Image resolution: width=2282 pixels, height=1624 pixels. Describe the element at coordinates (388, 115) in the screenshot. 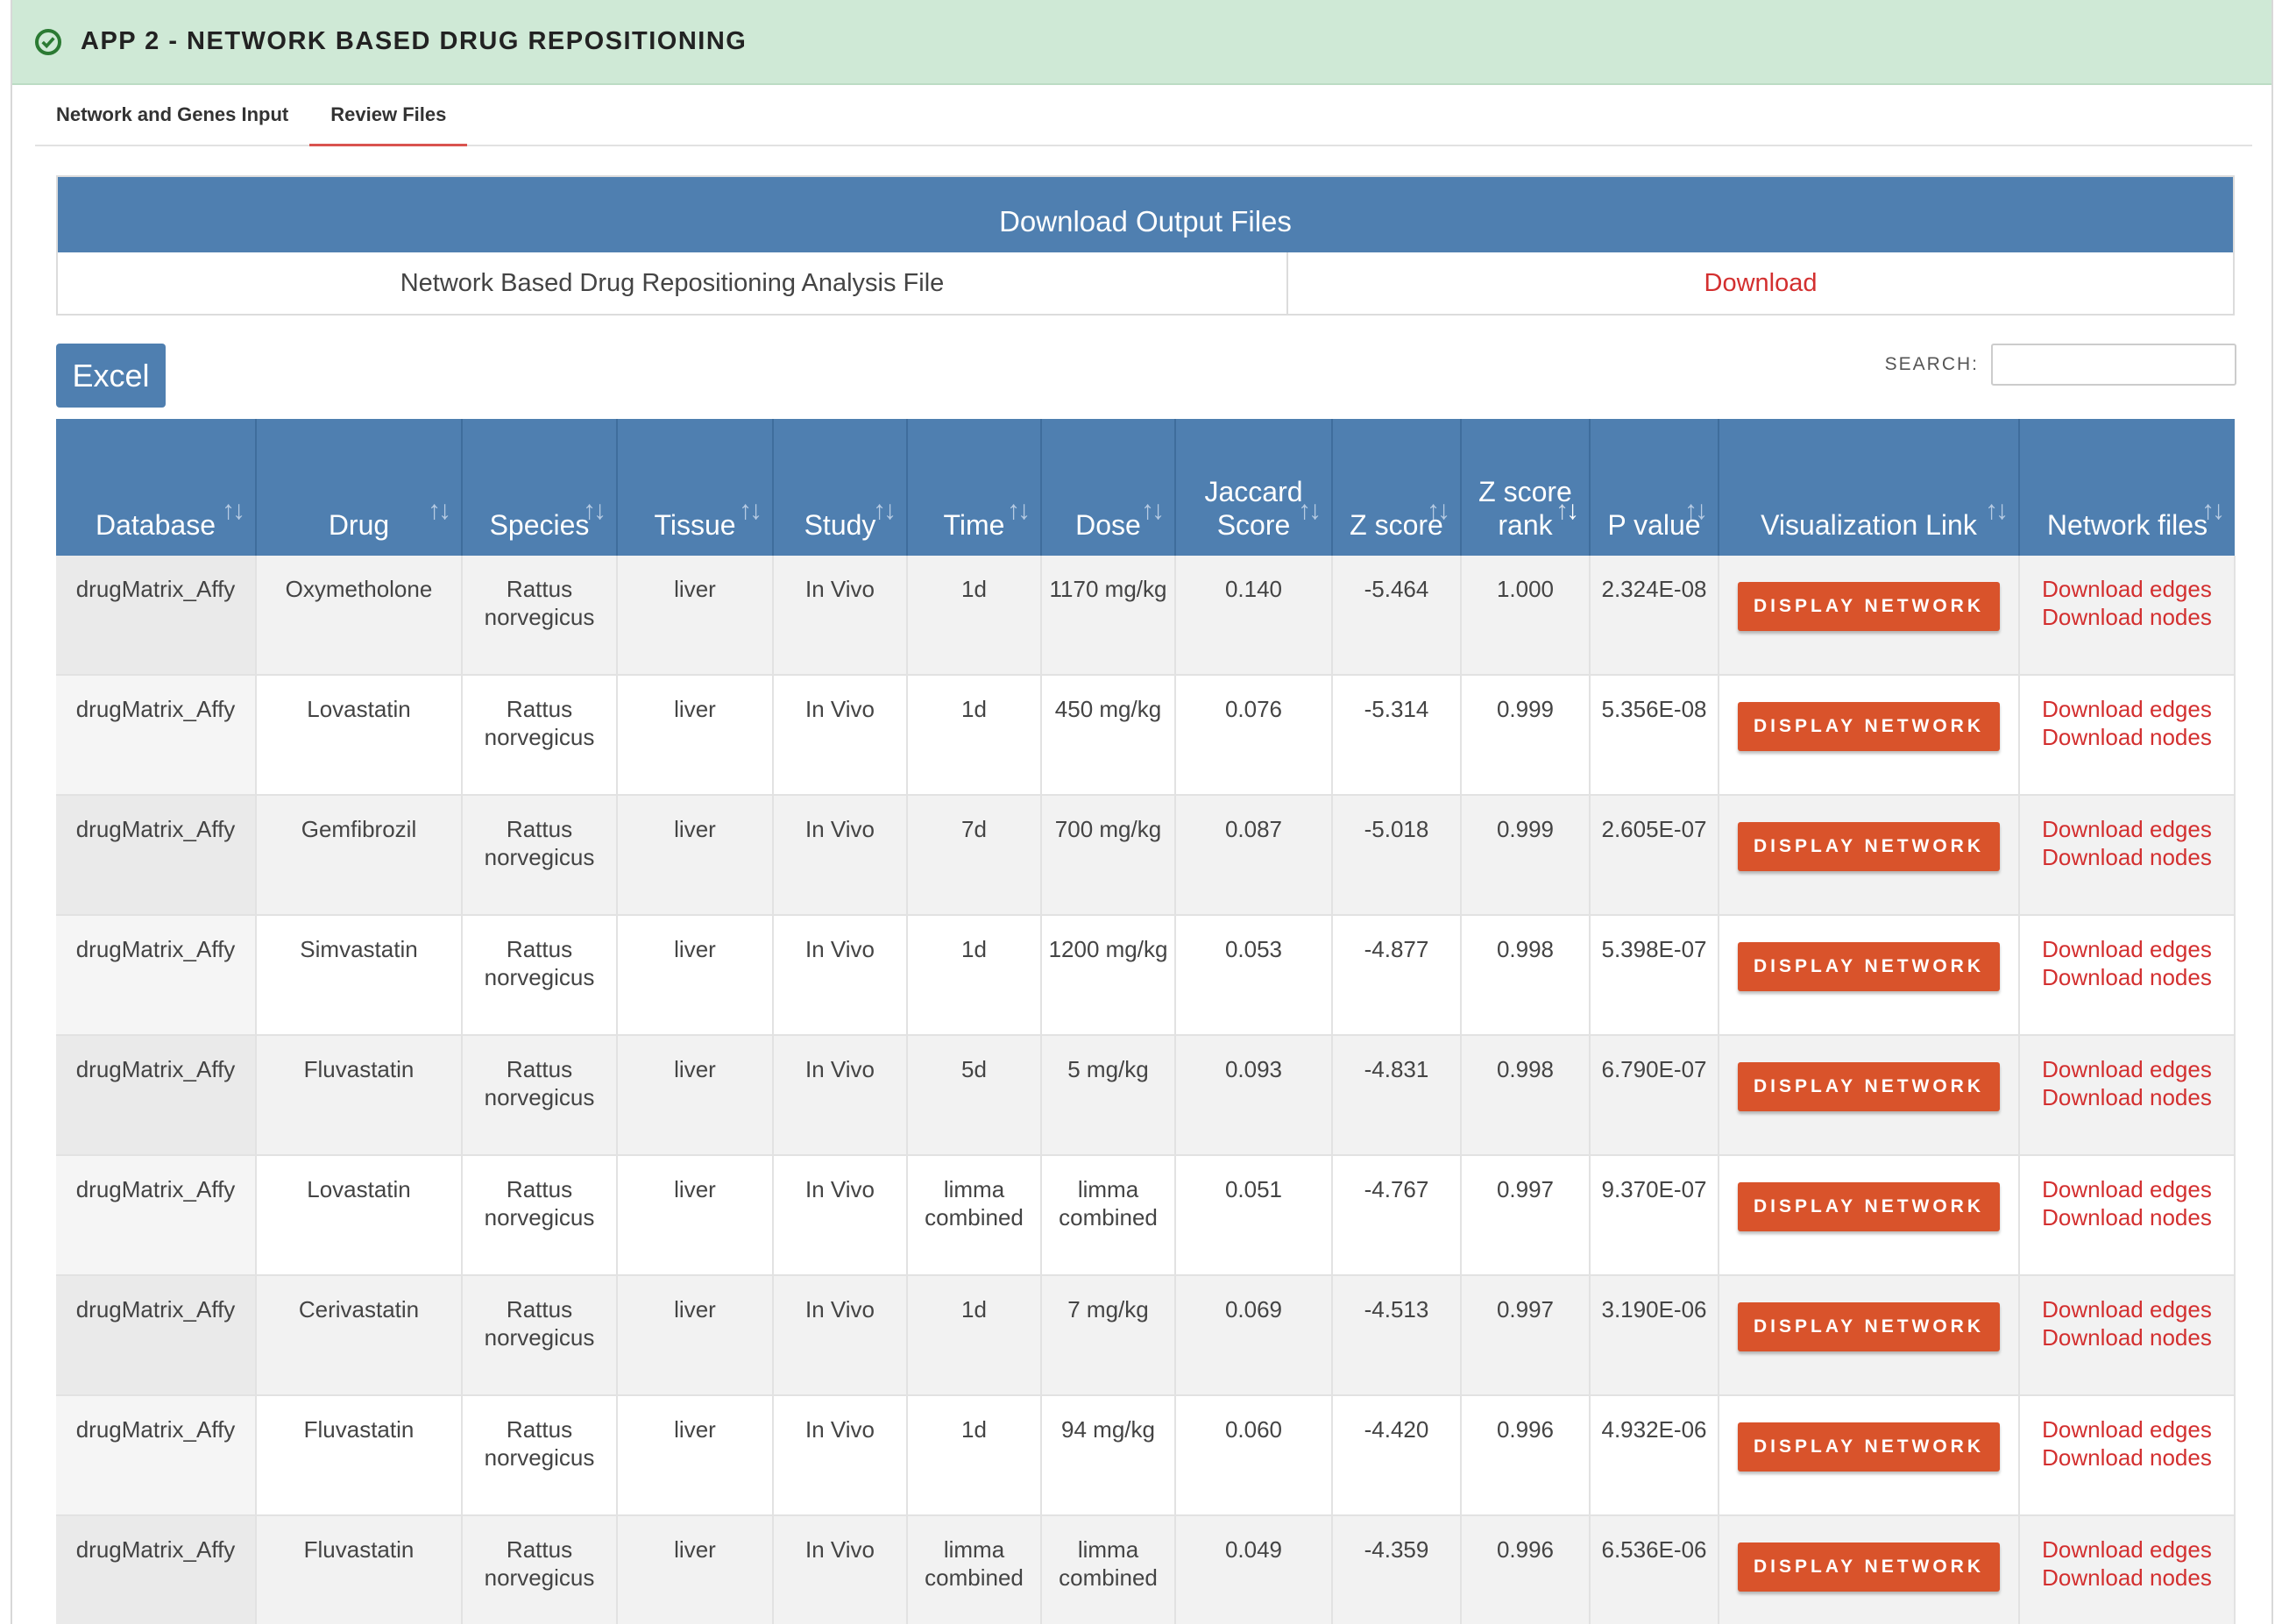

I see `tab-review-files: Review Files` at that location.